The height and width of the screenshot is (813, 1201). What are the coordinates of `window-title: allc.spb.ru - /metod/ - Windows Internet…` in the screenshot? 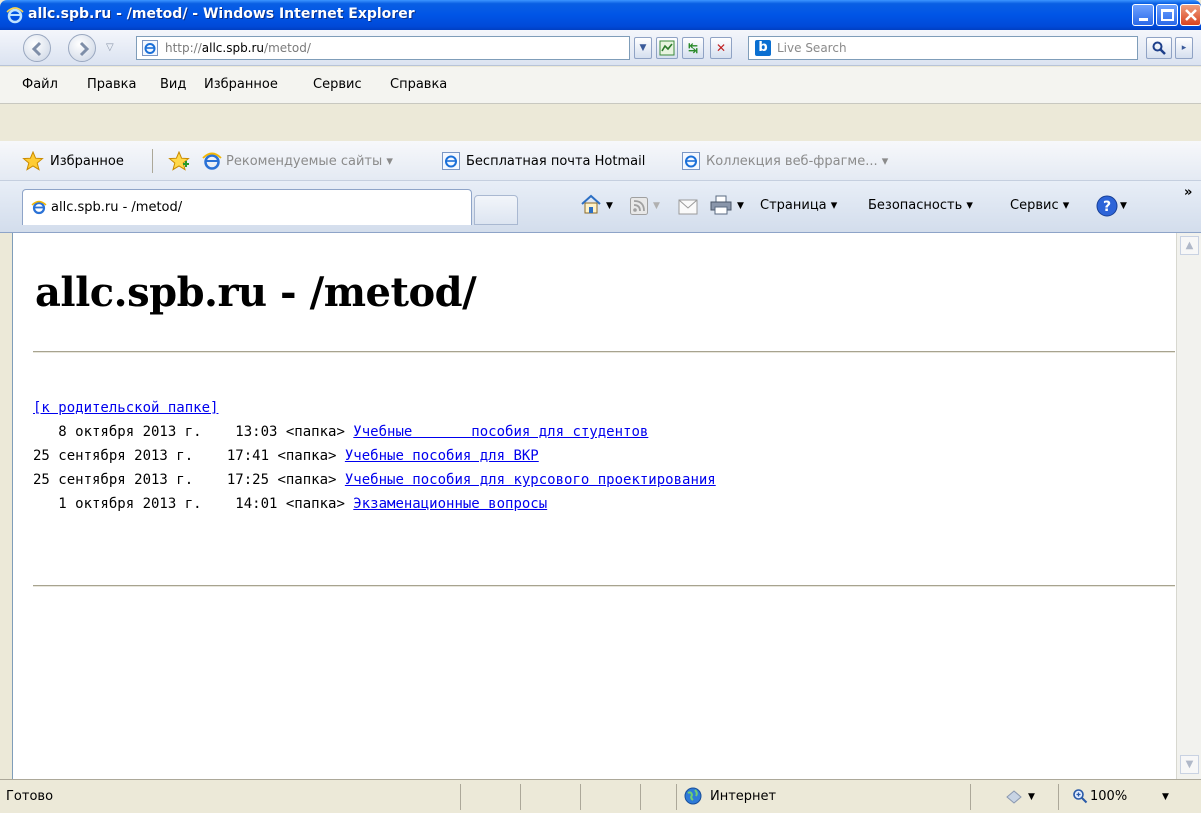 It's located at (221, 14).